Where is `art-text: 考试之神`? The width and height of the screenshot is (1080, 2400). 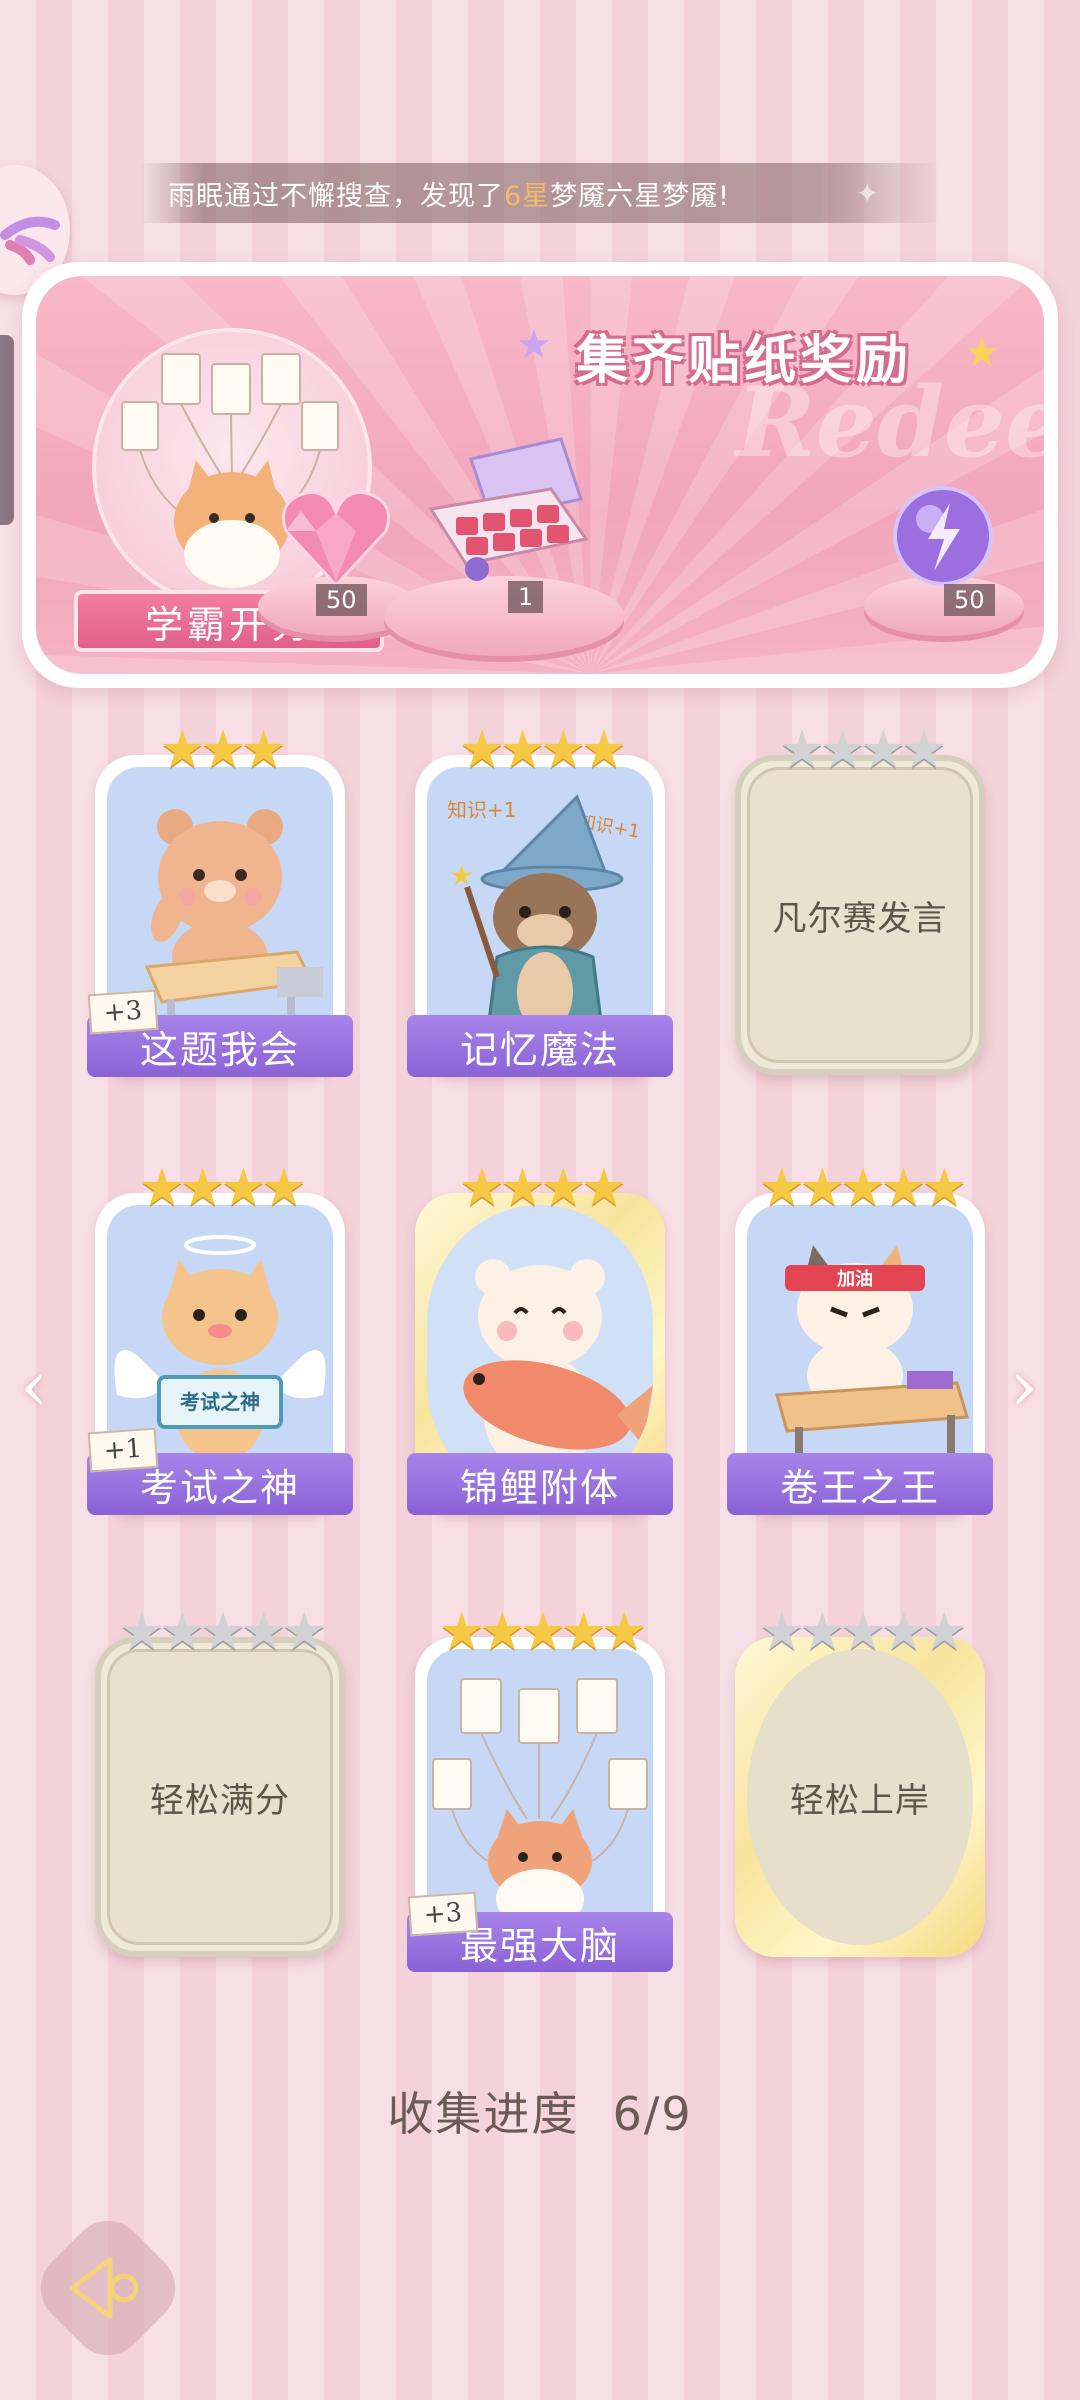 art-text: 考试之神 is located at coordinates (220, 1402).